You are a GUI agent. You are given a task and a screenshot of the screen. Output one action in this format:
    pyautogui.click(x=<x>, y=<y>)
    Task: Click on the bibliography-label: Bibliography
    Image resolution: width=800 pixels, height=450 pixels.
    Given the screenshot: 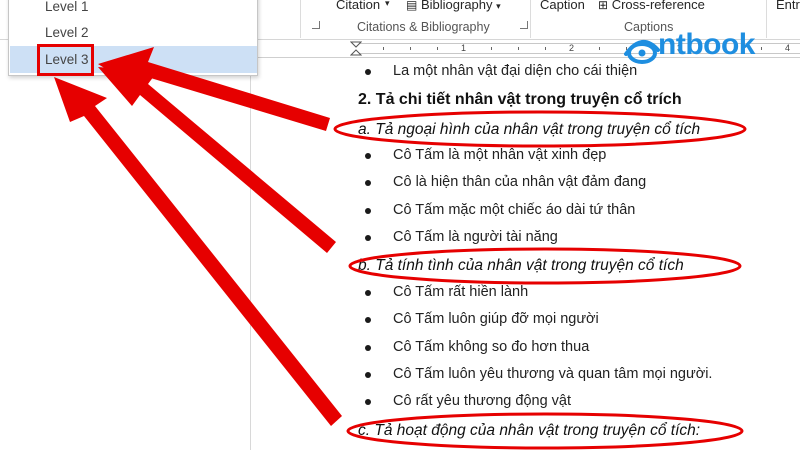 What is the action you would take?
    pyautogui.click(x=456, y=6)
    